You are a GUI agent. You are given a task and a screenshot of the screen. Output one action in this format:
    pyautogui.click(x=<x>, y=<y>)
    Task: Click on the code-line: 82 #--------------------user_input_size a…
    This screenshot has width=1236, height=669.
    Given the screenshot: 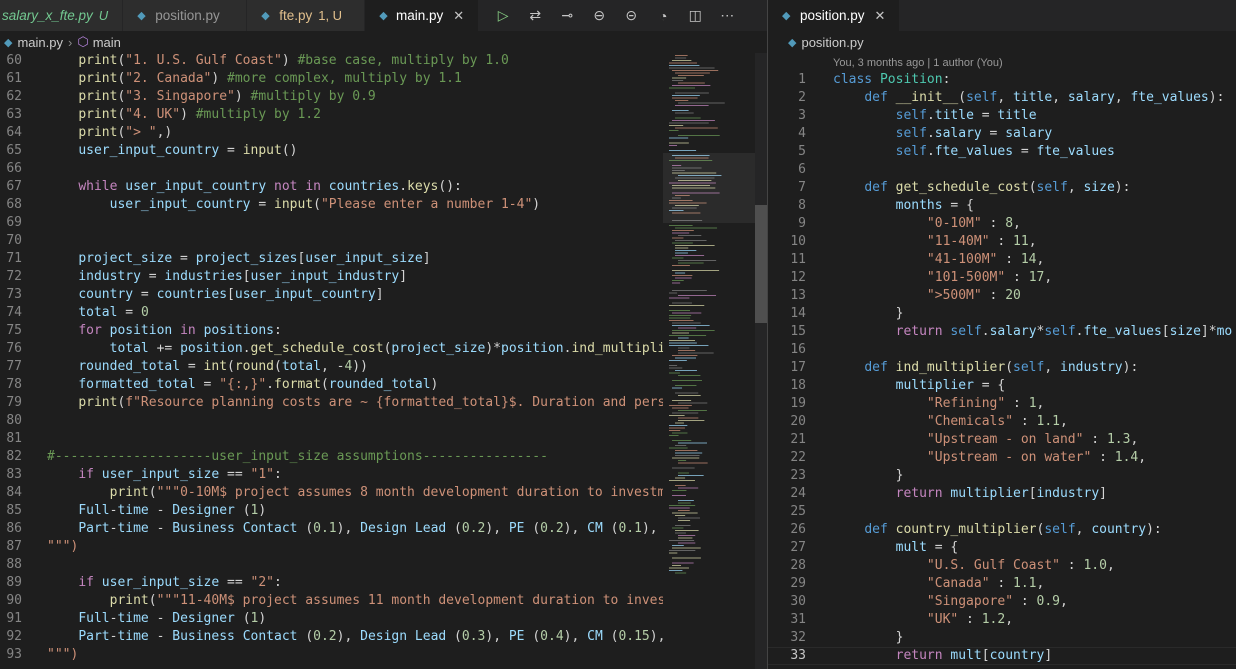 What is the action you would take?
    pyautogui.click(x=331, y=457)
    